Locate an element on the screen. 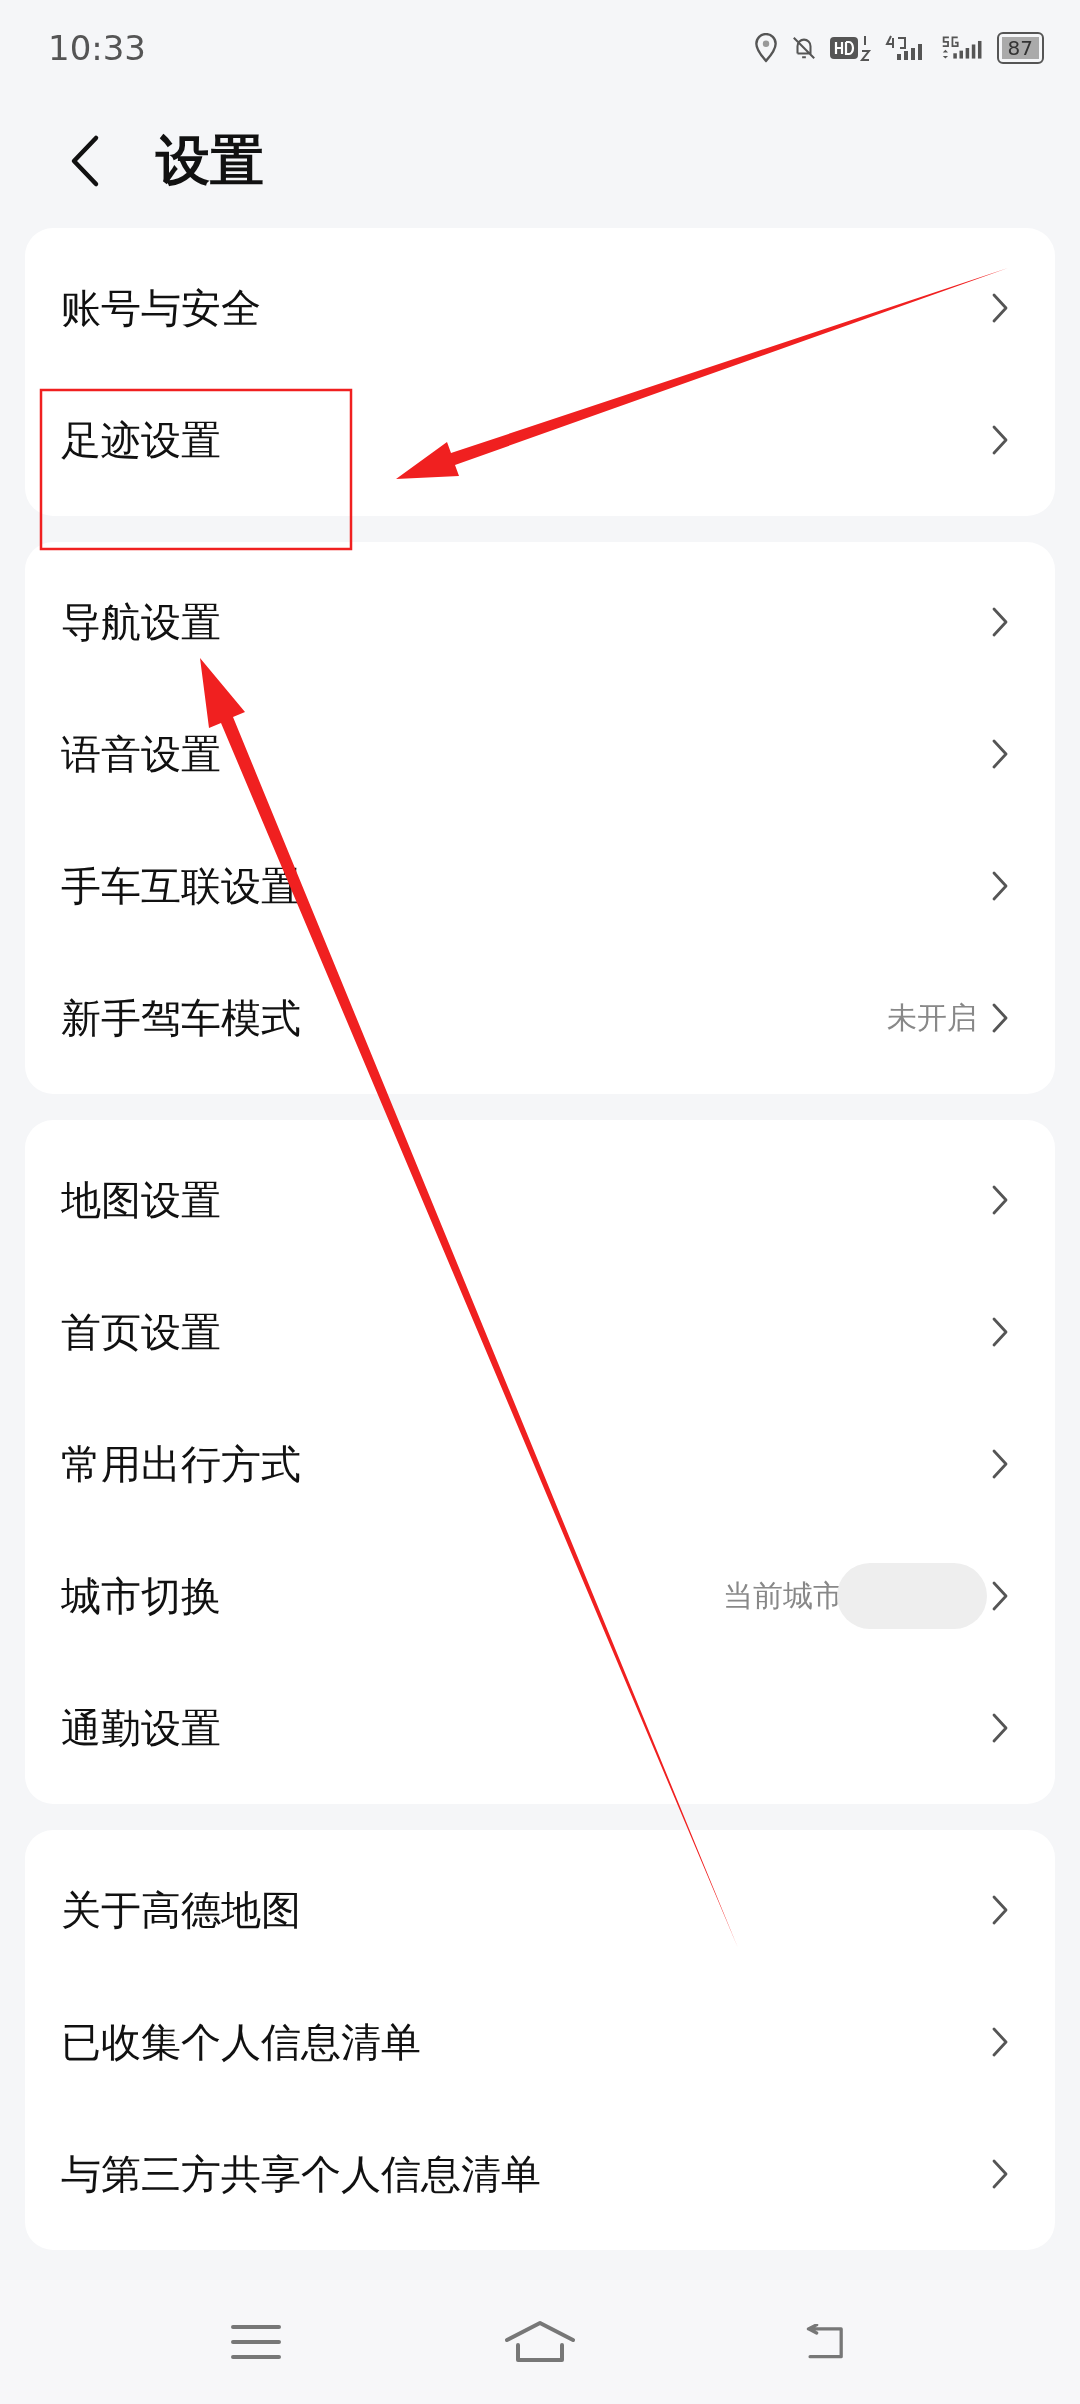 The image size is (1080, 2404). setting-value: 未开启 is located at coordinates (932, 1017).